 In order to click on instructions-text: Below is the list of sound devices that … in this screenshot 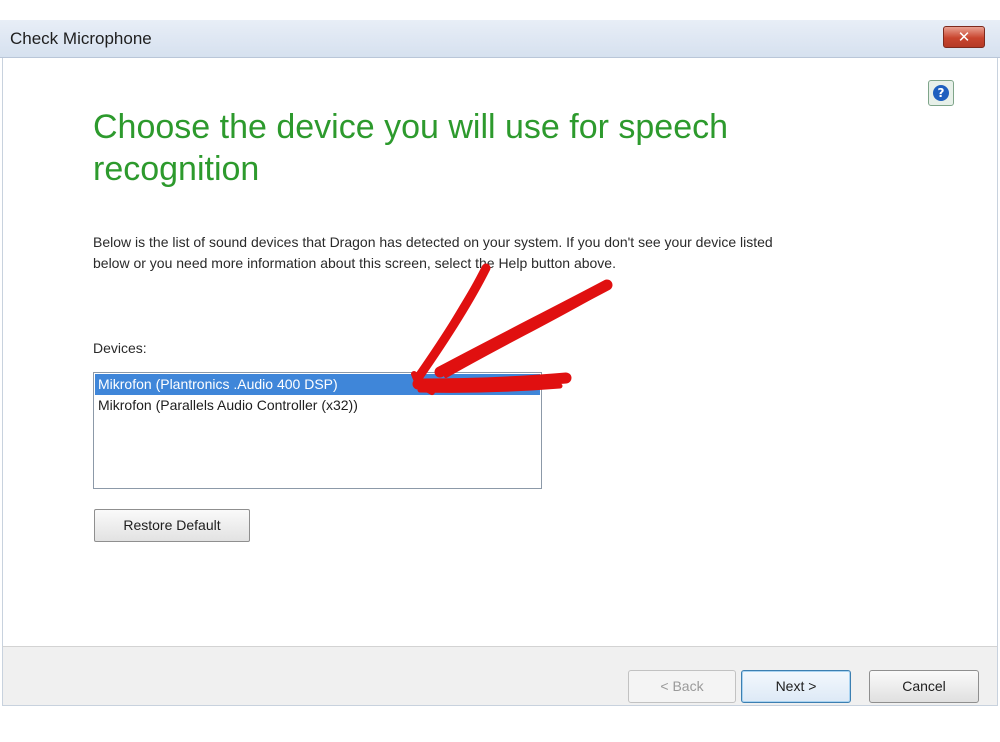, I will do `click(433, 252)`.